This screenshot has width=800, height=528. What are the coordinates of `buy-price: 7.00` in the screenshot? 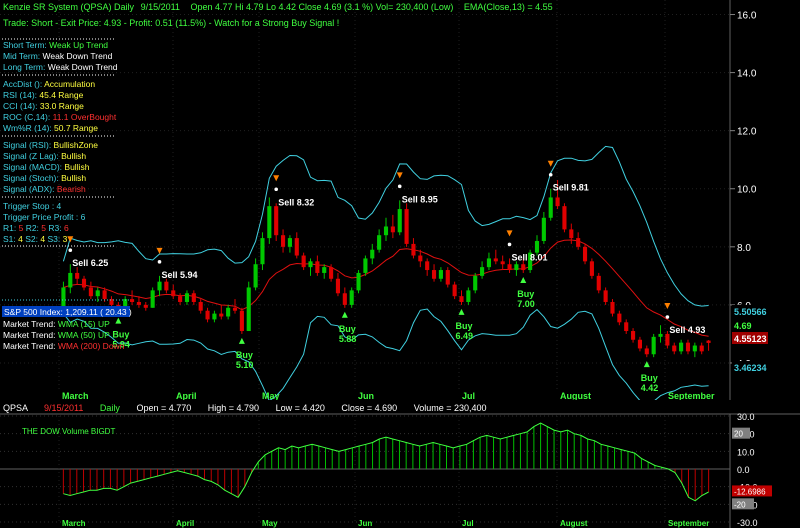 It's located at (526, 304).